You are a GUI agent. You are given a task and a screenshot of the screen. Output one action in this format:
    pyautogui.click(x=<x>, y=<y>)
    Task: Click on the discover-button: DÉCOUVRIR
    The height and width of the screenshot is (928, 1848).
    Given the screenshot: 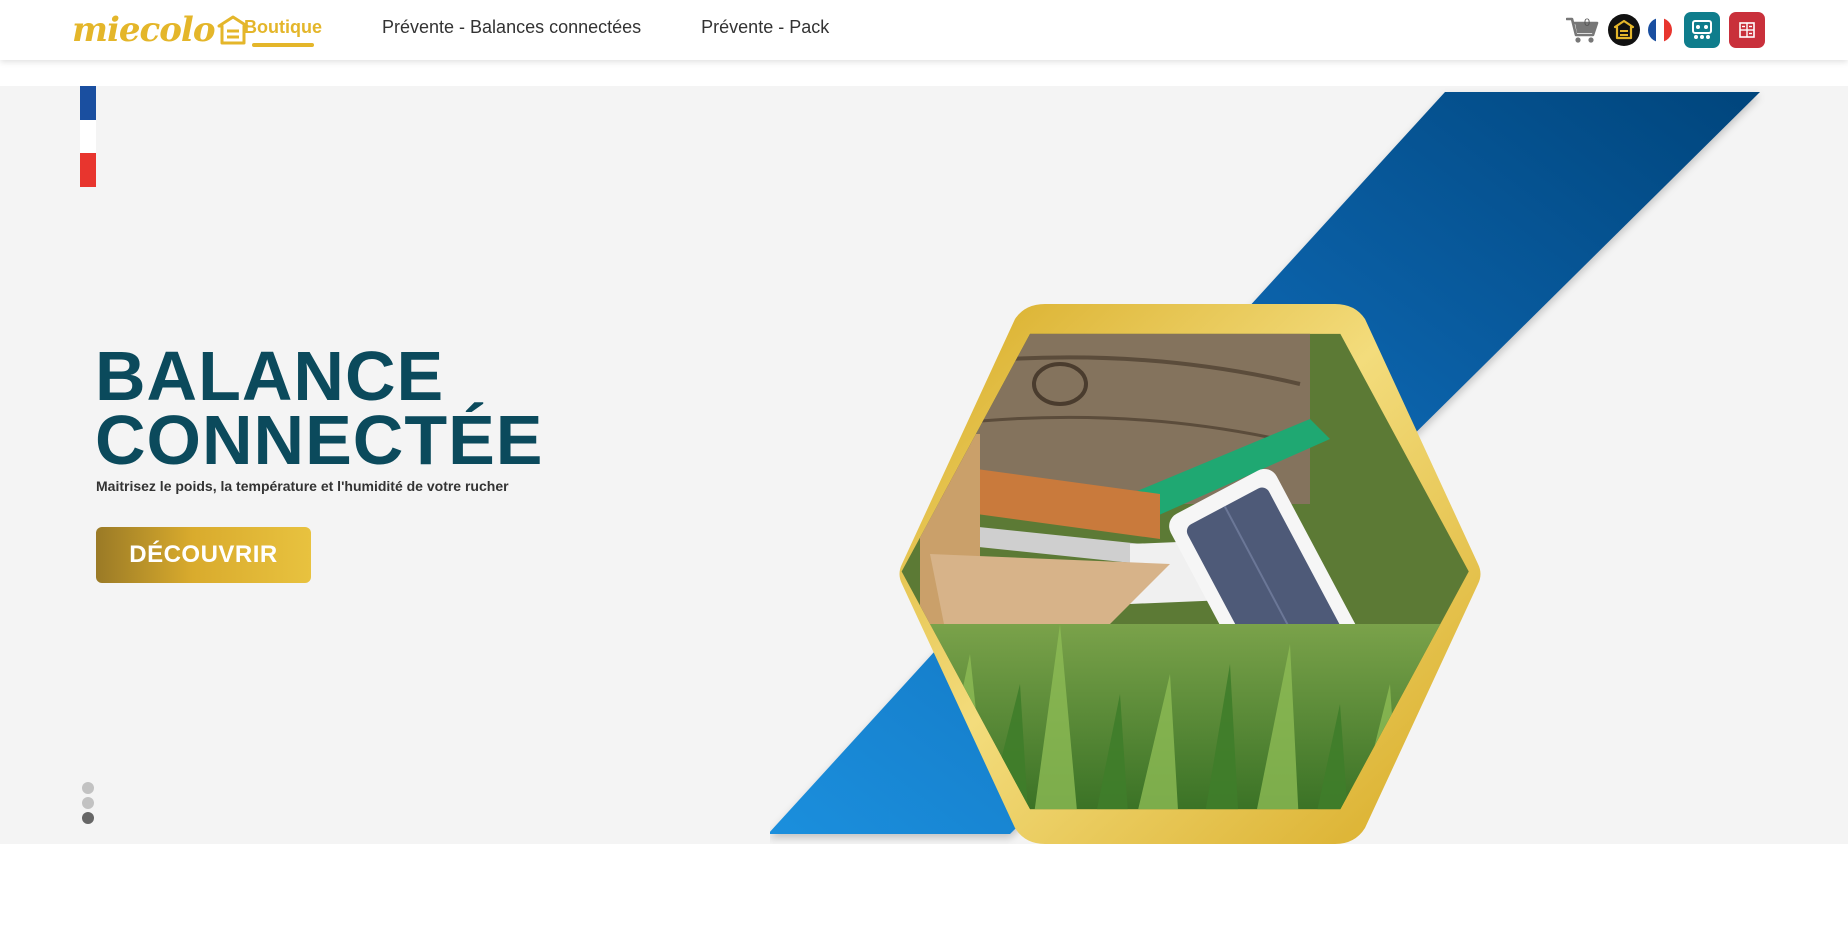 What is the action you would take?
    pyautogui.click(x=203, y=555)
    